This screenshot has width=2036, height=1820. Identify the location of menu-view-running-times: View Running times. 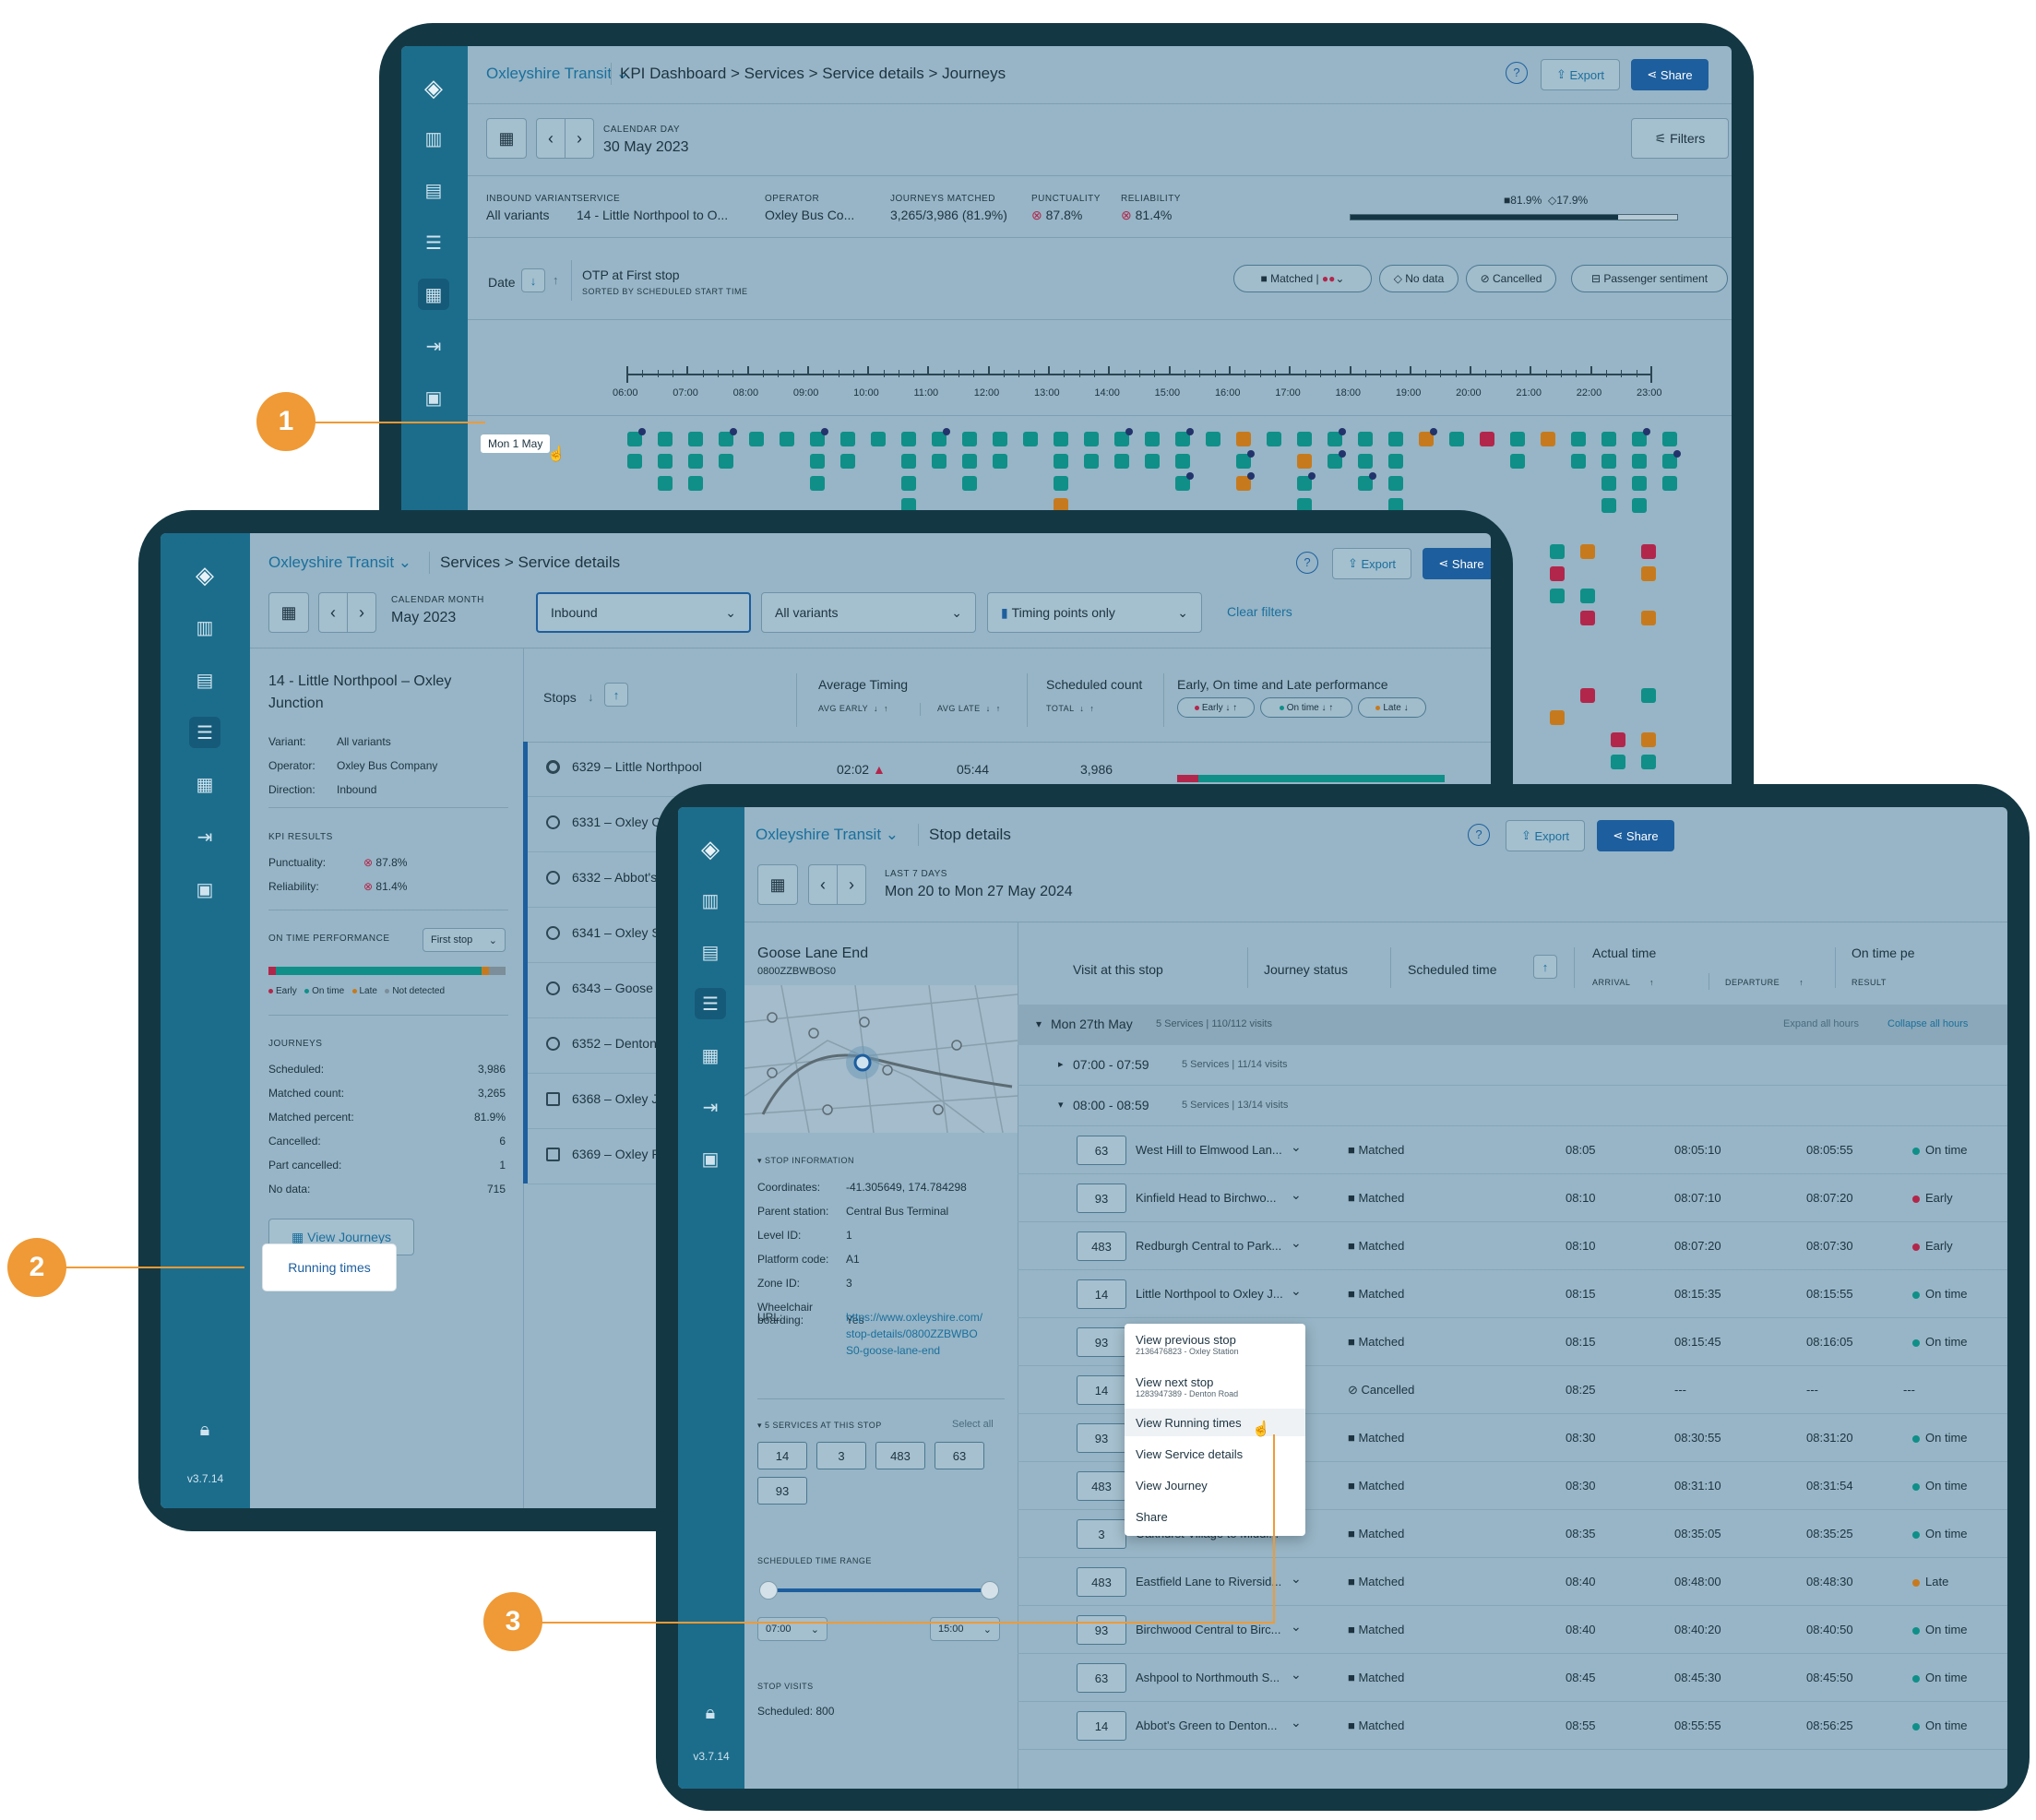
(1189, 1423).